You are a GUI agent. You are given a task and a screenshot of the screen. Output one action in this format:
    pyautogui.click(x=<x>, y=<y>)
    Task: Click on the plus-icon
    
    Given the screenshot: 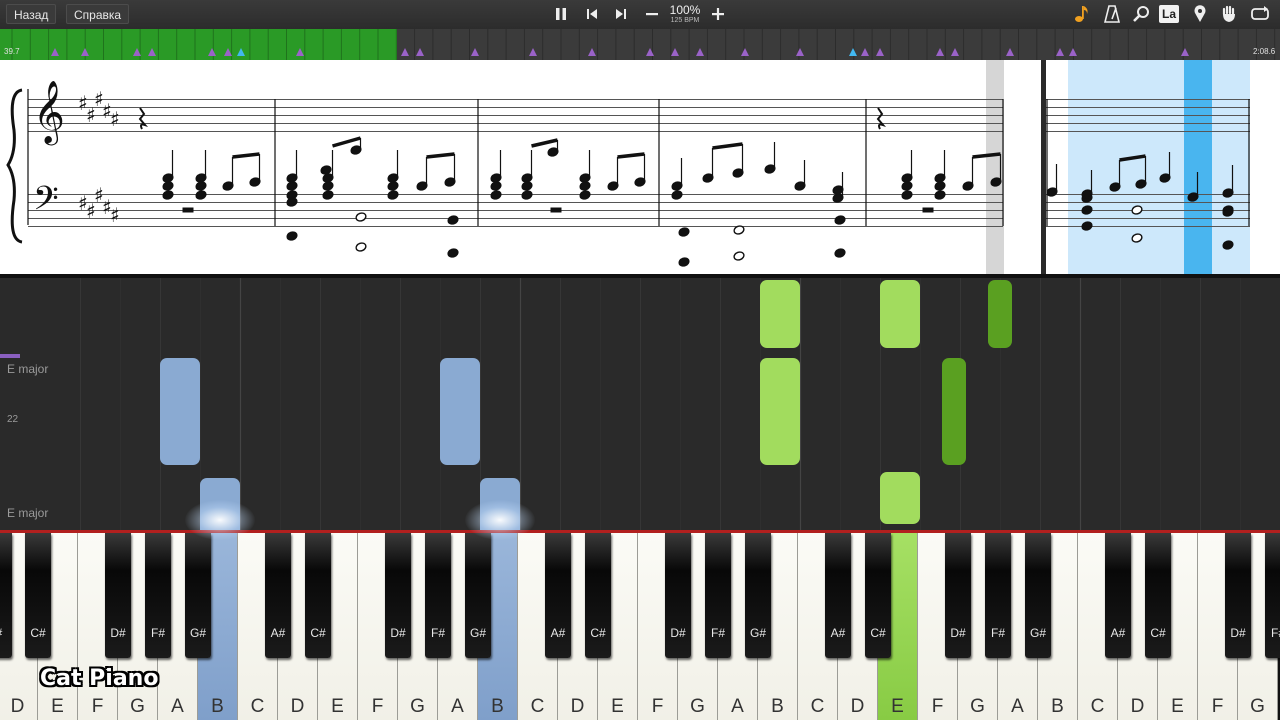 What is the action you would take?
    pyautogui.click(x=718, y=14)
    